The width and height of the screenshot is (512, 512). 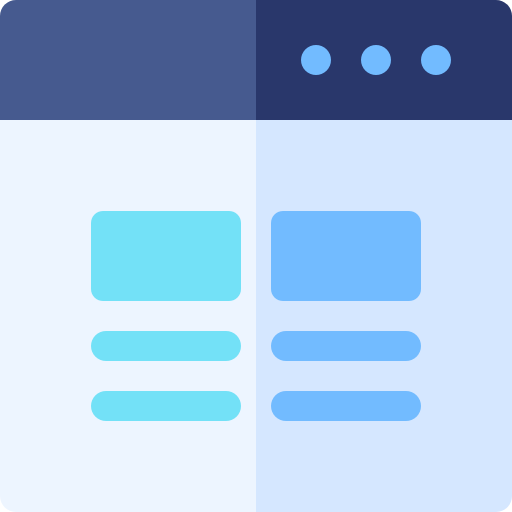 What do you see at coordinates (128, 60) in the screenshot?
I see `titlebar-left-half` at bounding box center [128, 60].